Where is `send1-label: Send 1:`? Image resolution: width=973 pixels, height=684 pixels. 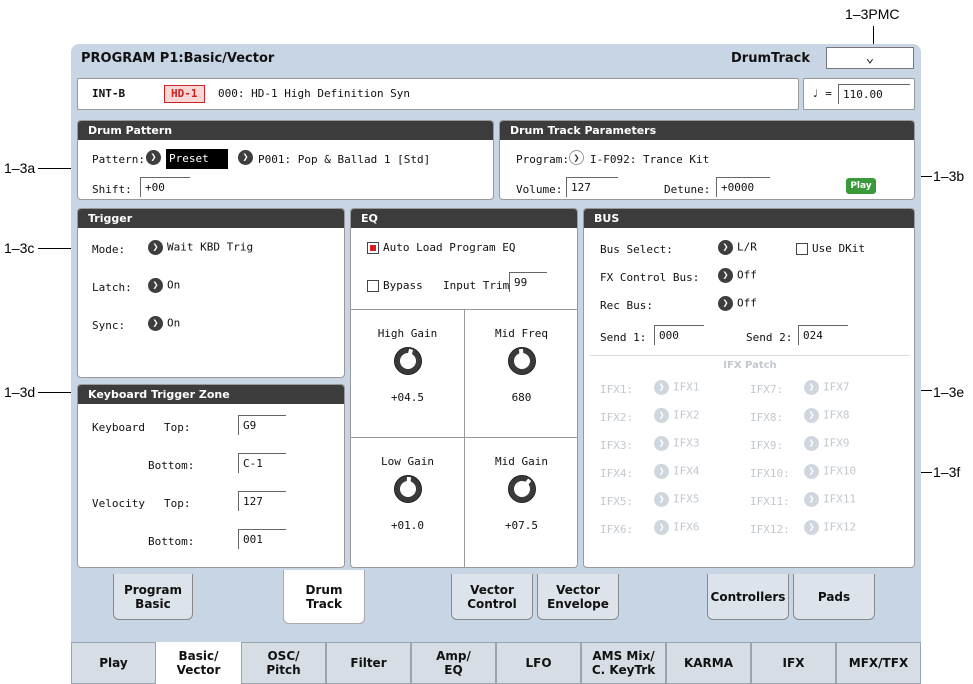 send1-label: Send 1: is located at coordinates (623, 337).